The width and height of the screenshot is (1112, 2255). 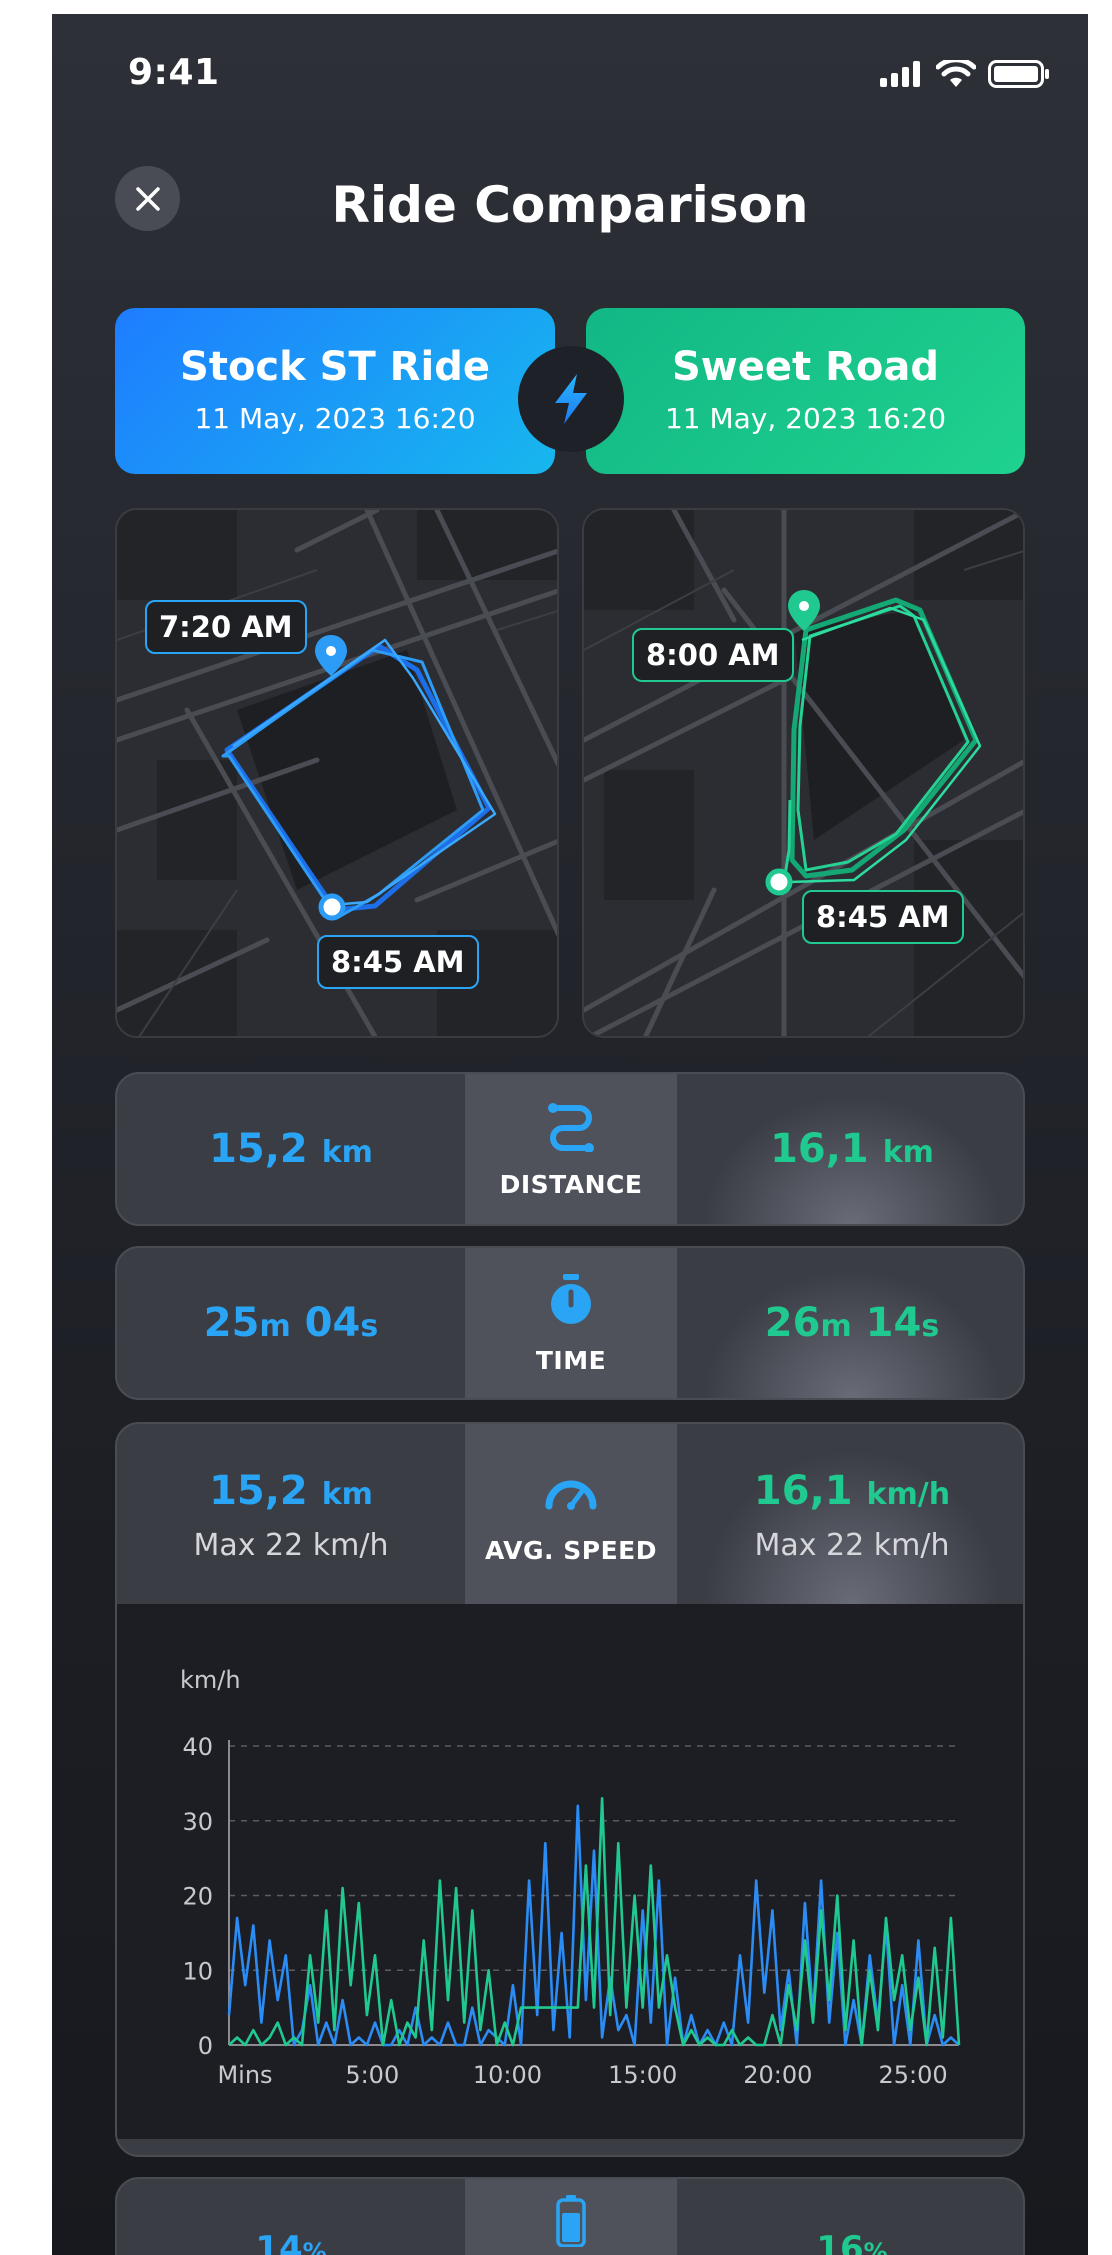 I want to click on map-streets-right, so click(x=803, y=773).